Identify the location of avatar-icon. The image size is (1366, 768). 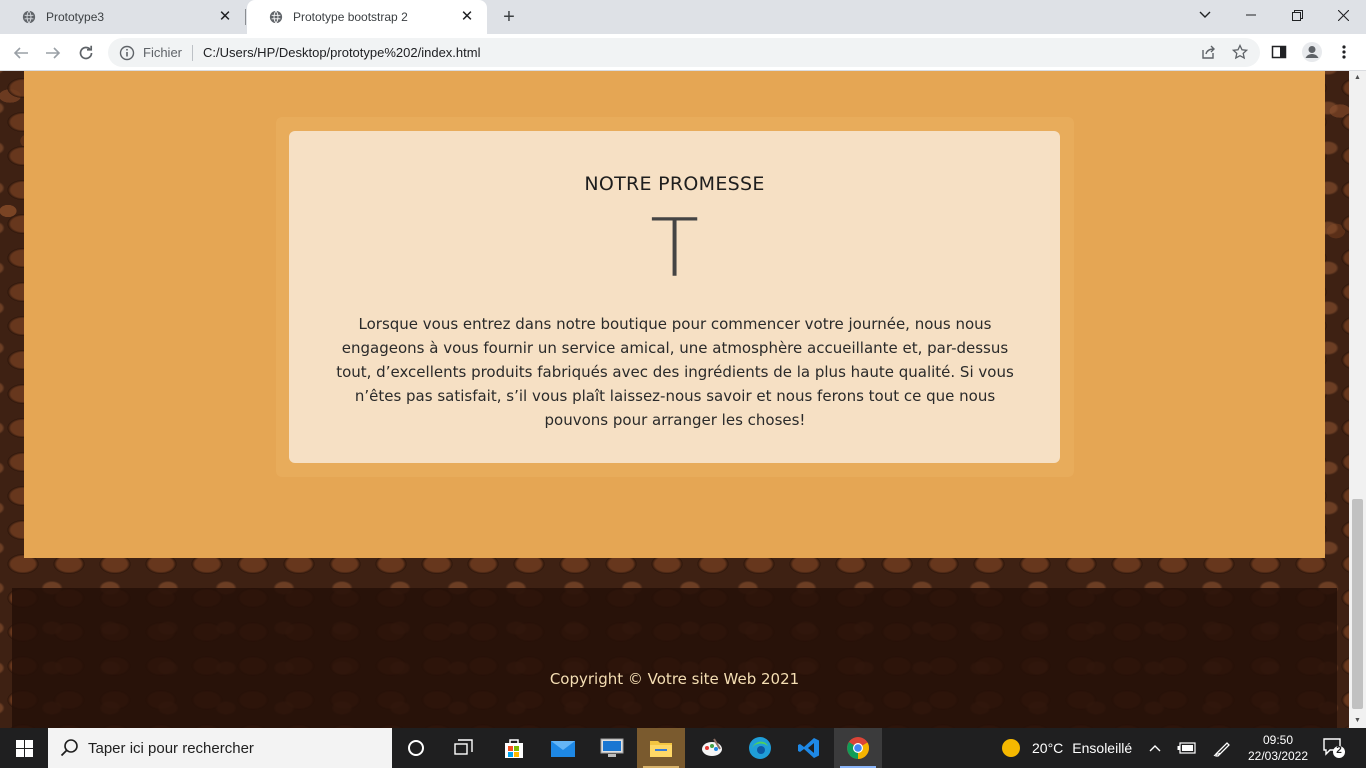
(1312, 52).